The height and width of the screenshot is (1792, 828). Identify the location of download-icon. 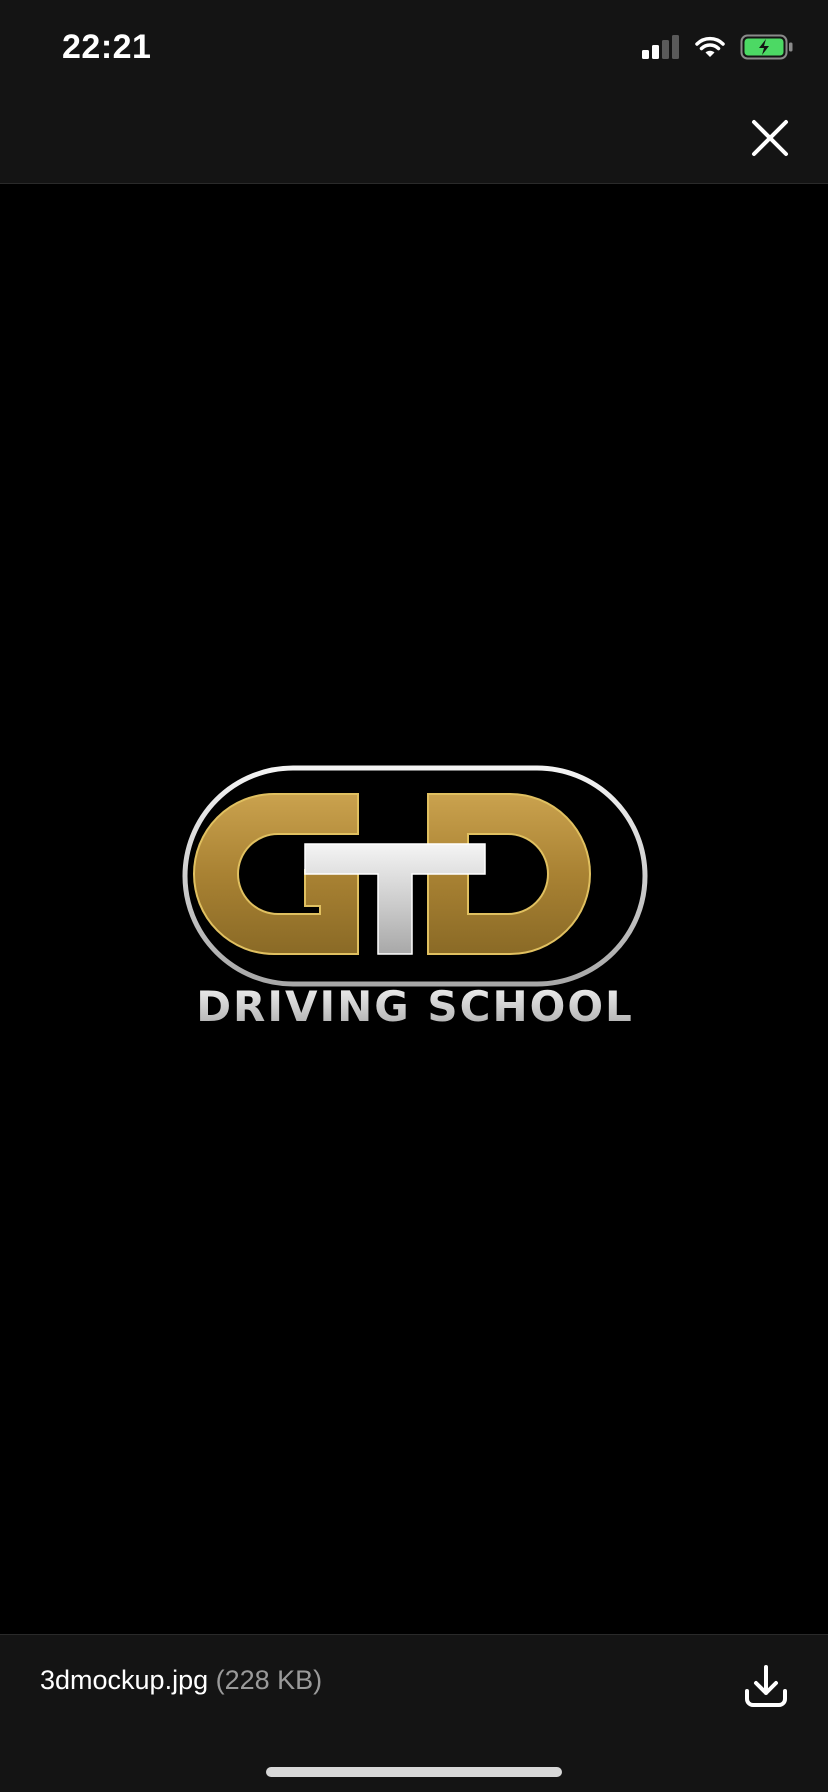
(766, 1686).